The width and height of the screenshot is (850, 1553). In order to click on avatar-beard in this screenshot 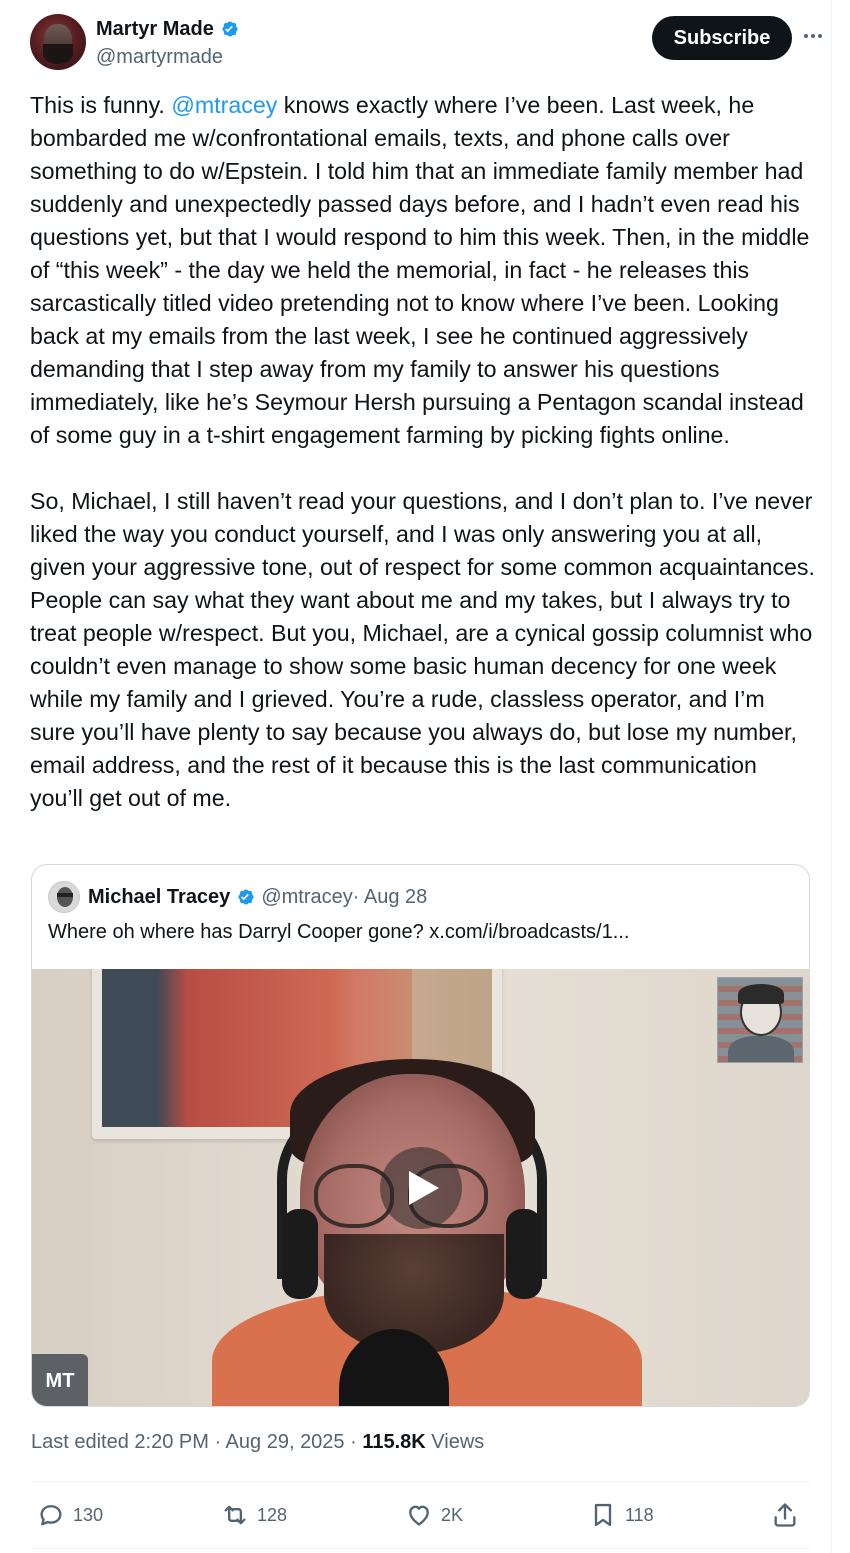, I will do `click(58, 54)`.